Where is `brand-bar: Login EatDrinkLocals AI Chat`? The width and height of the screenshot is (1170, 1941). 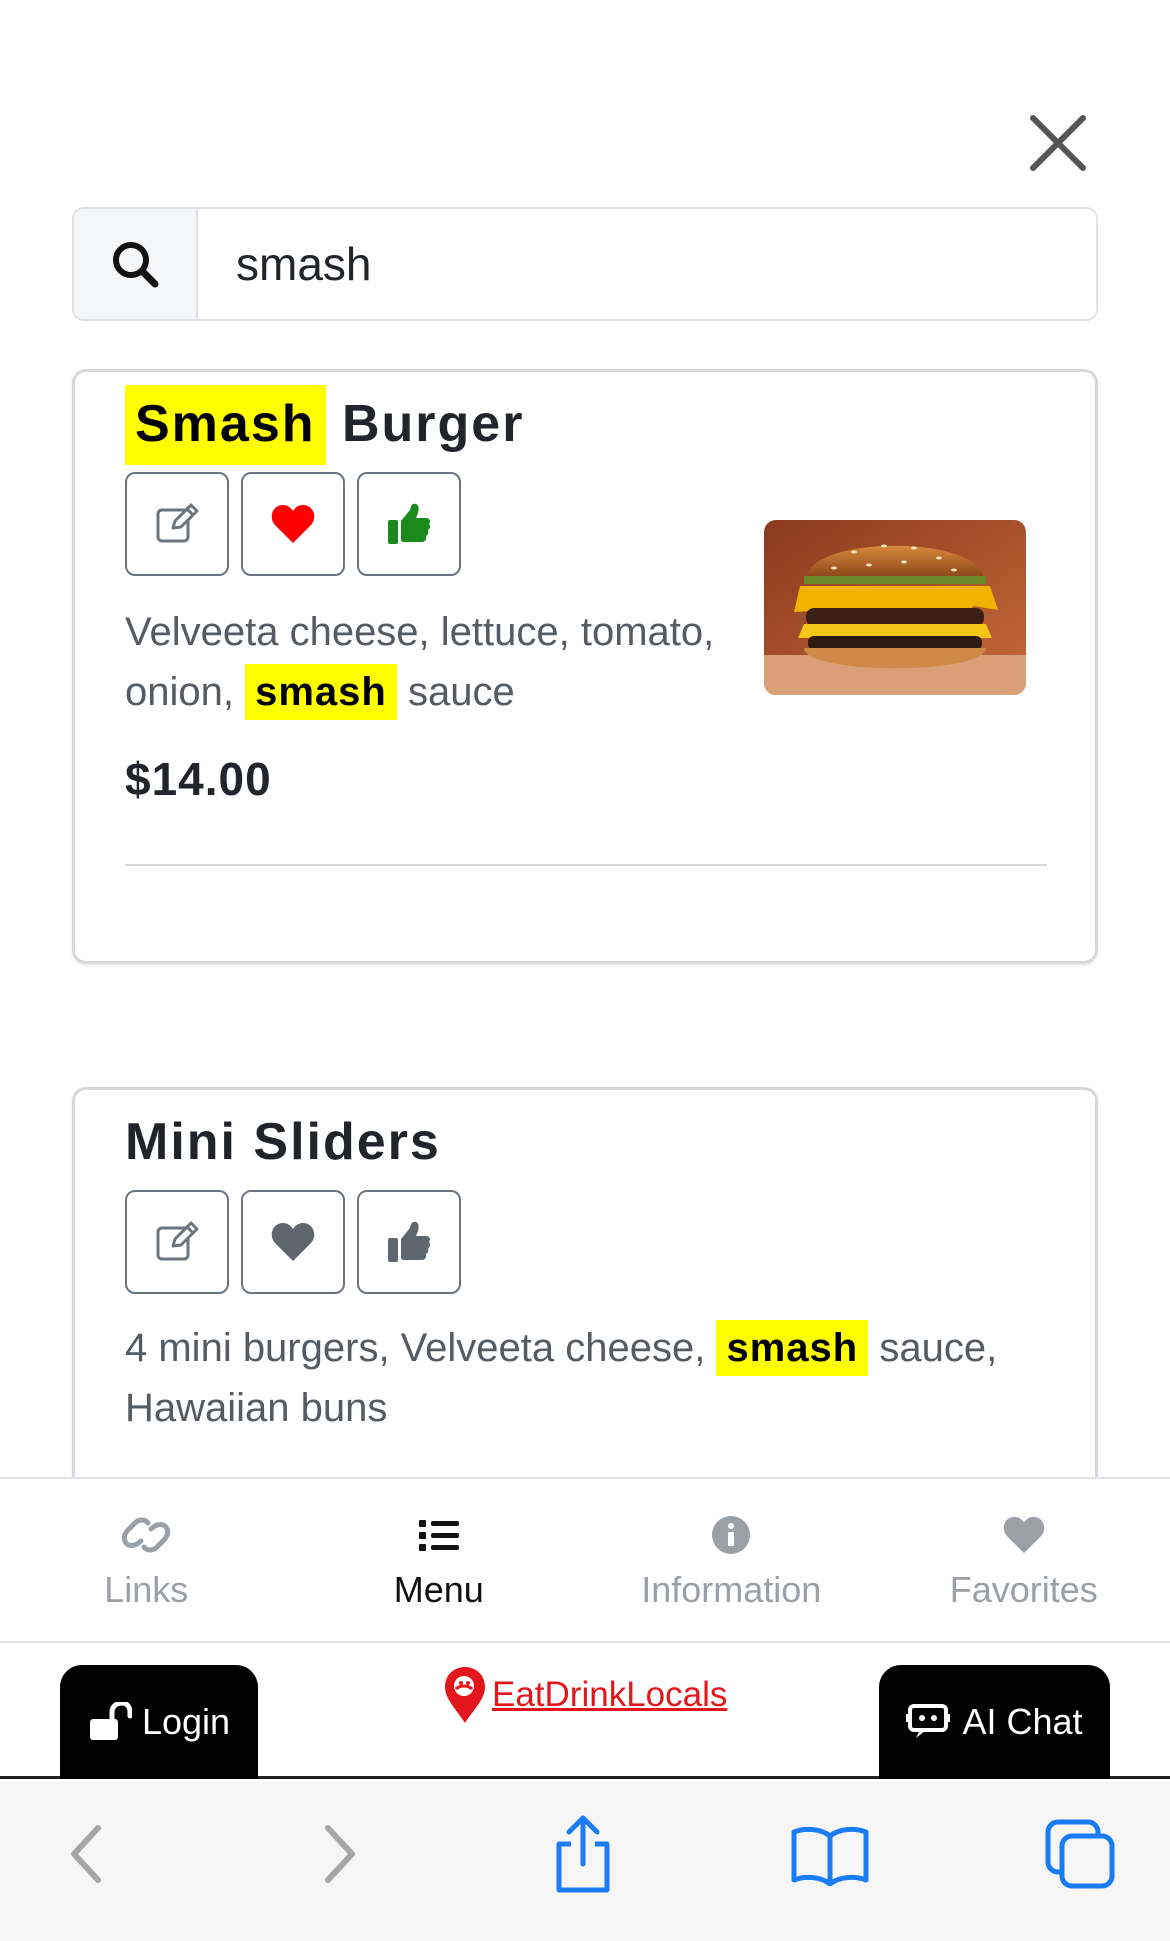 brand-bar: Login EatDrinkLocals AI Chat is located at coordinates (585, 1711).